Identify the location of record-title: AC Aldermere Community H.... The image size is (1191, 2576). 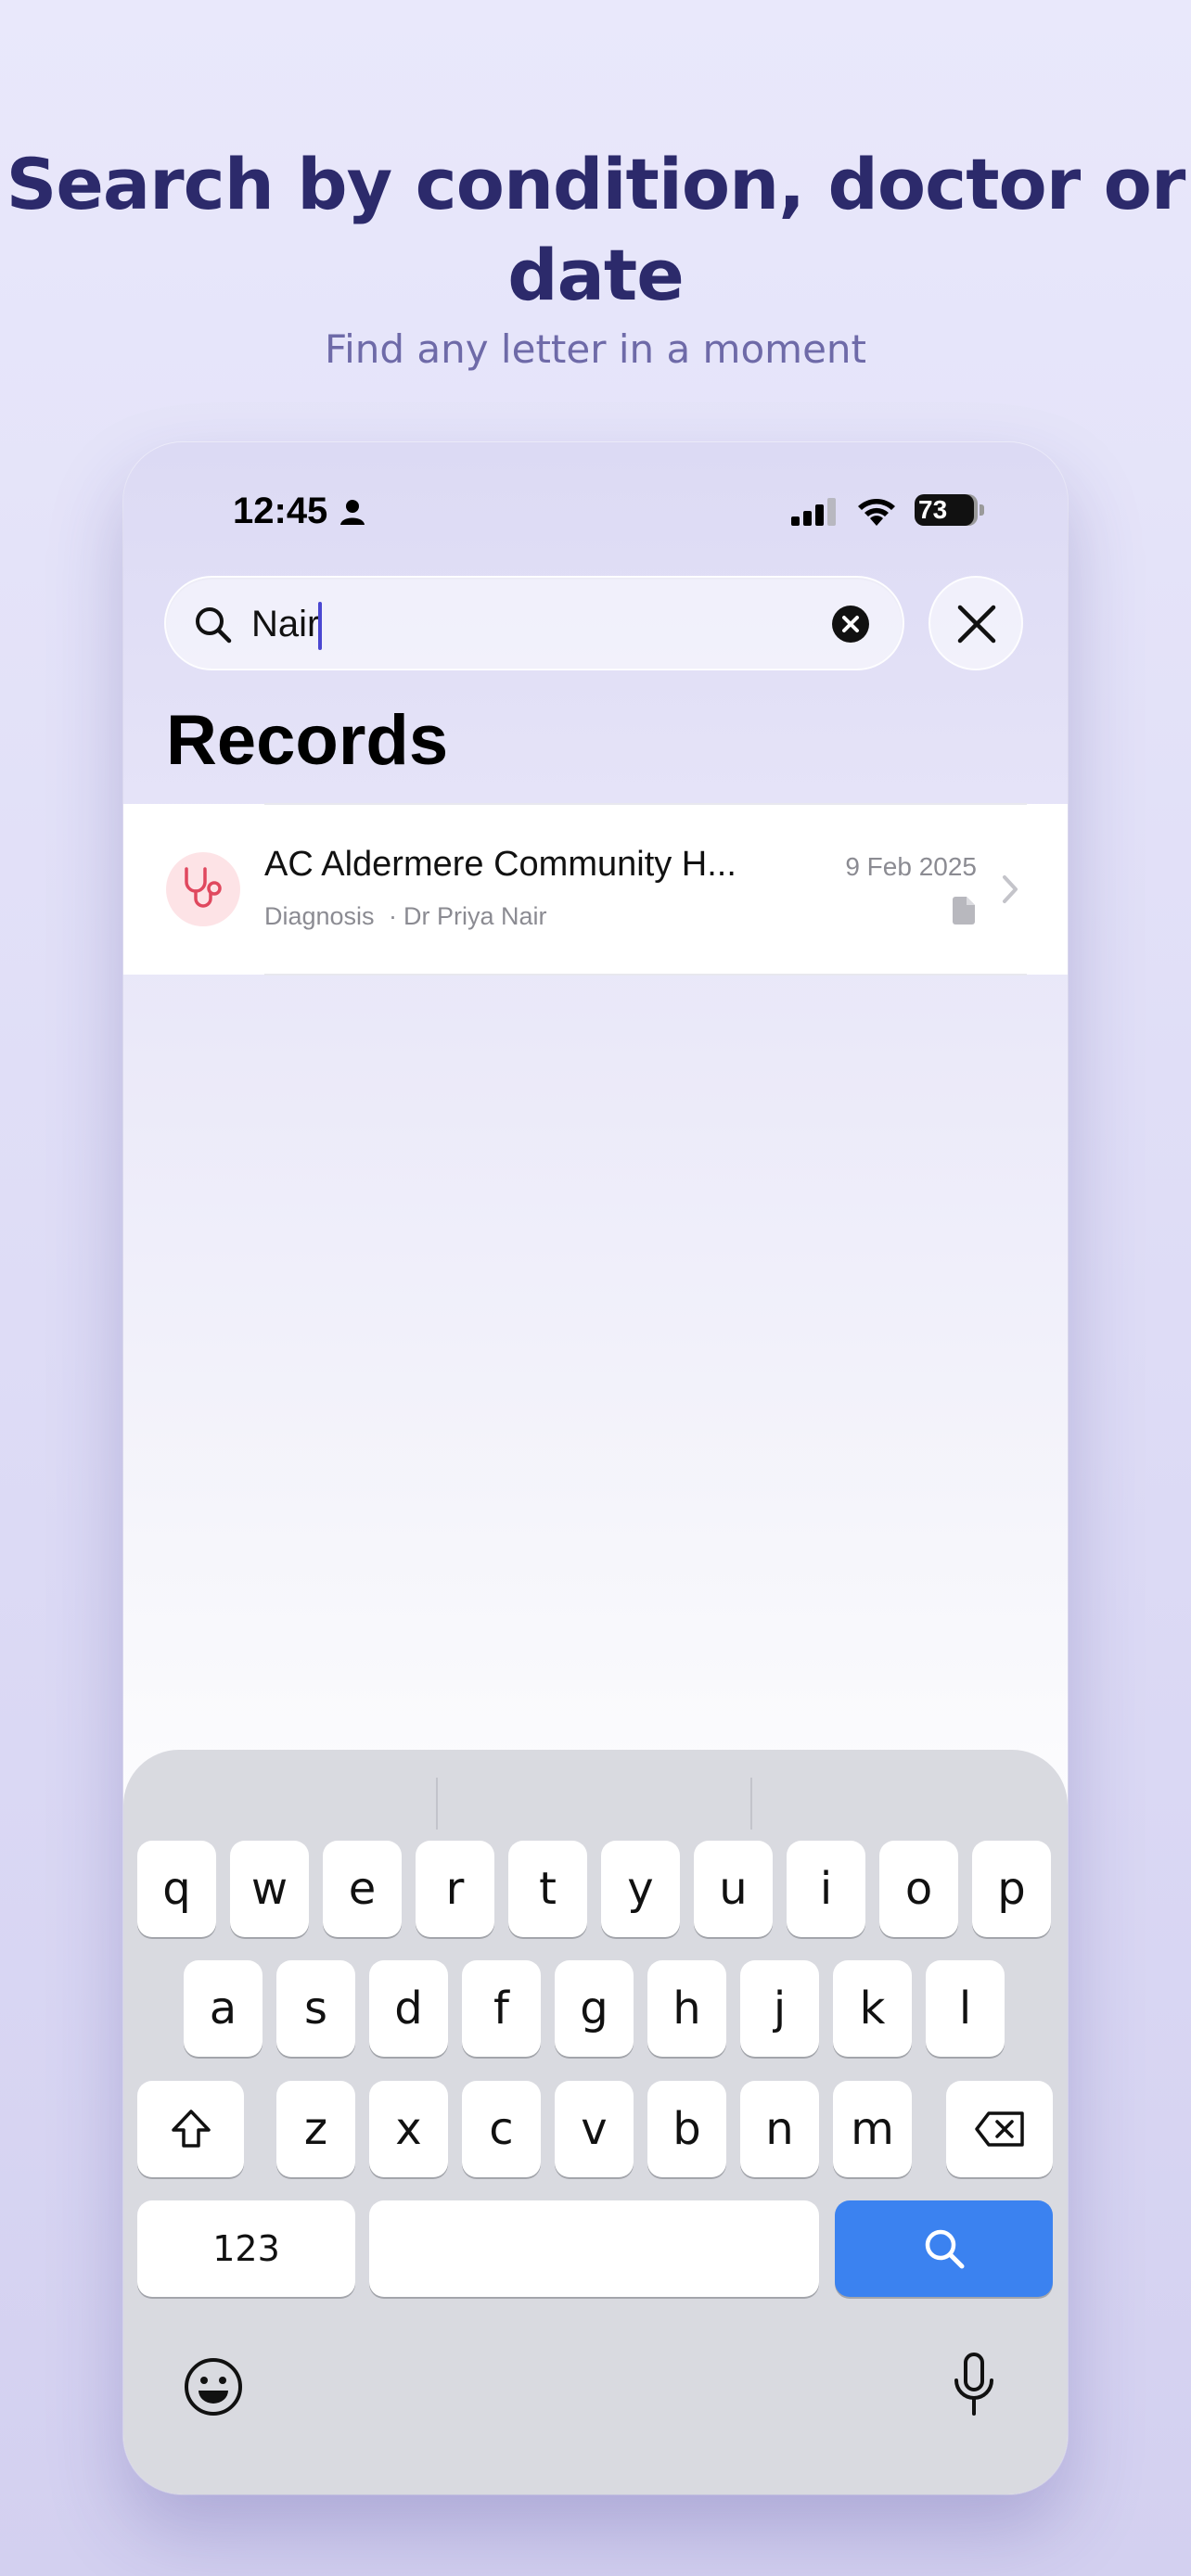
(500, 864).